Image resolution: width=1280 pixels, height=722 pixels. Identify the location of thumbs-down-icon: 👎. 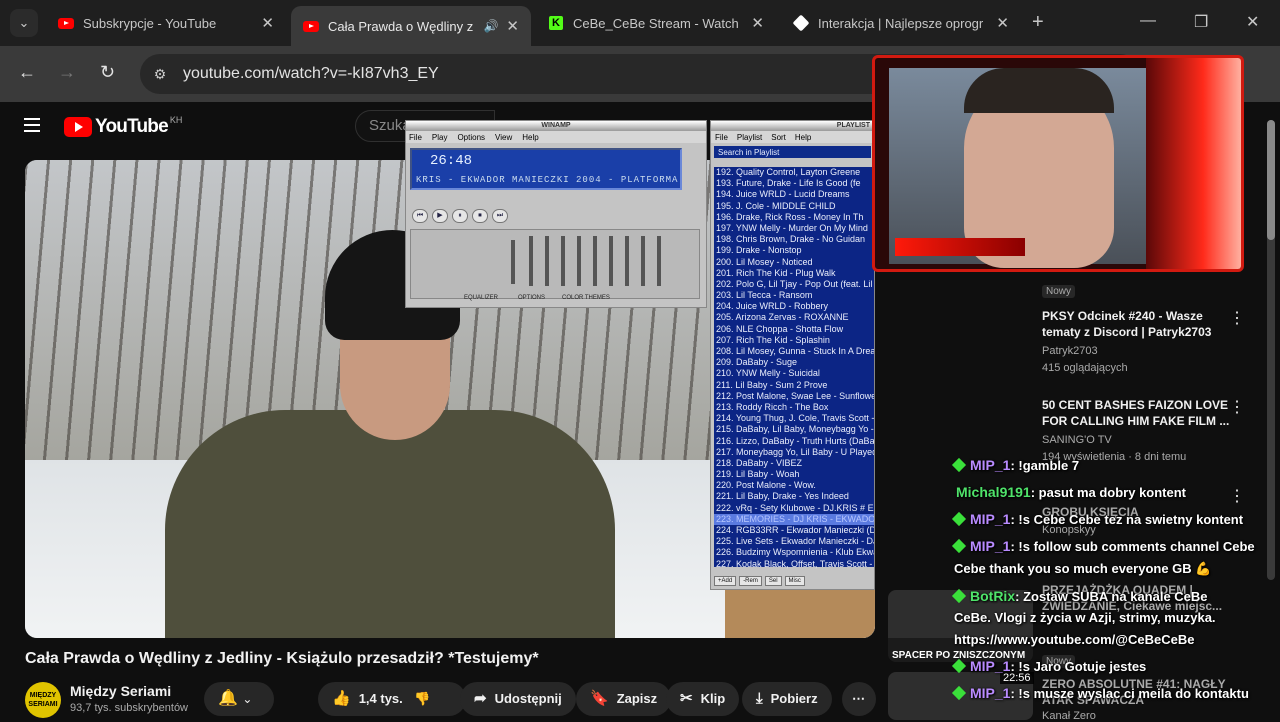
(422, 699).